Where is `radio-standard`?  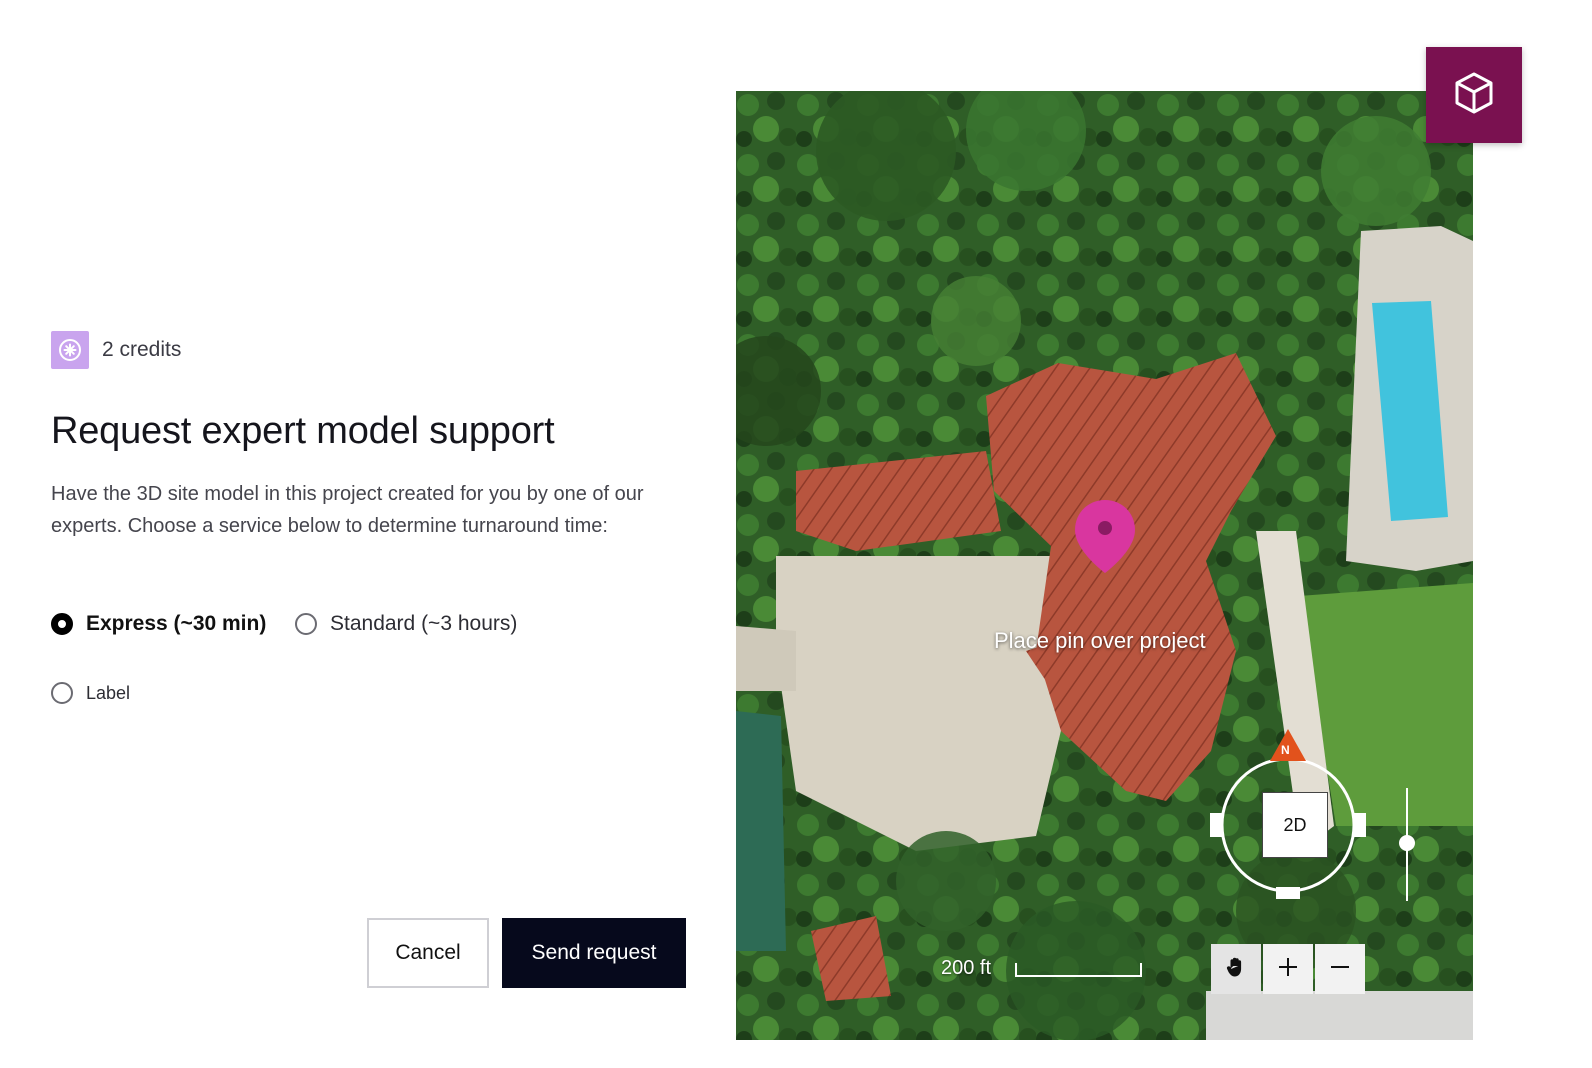 radio-standard is located at coordinates (306, 624).